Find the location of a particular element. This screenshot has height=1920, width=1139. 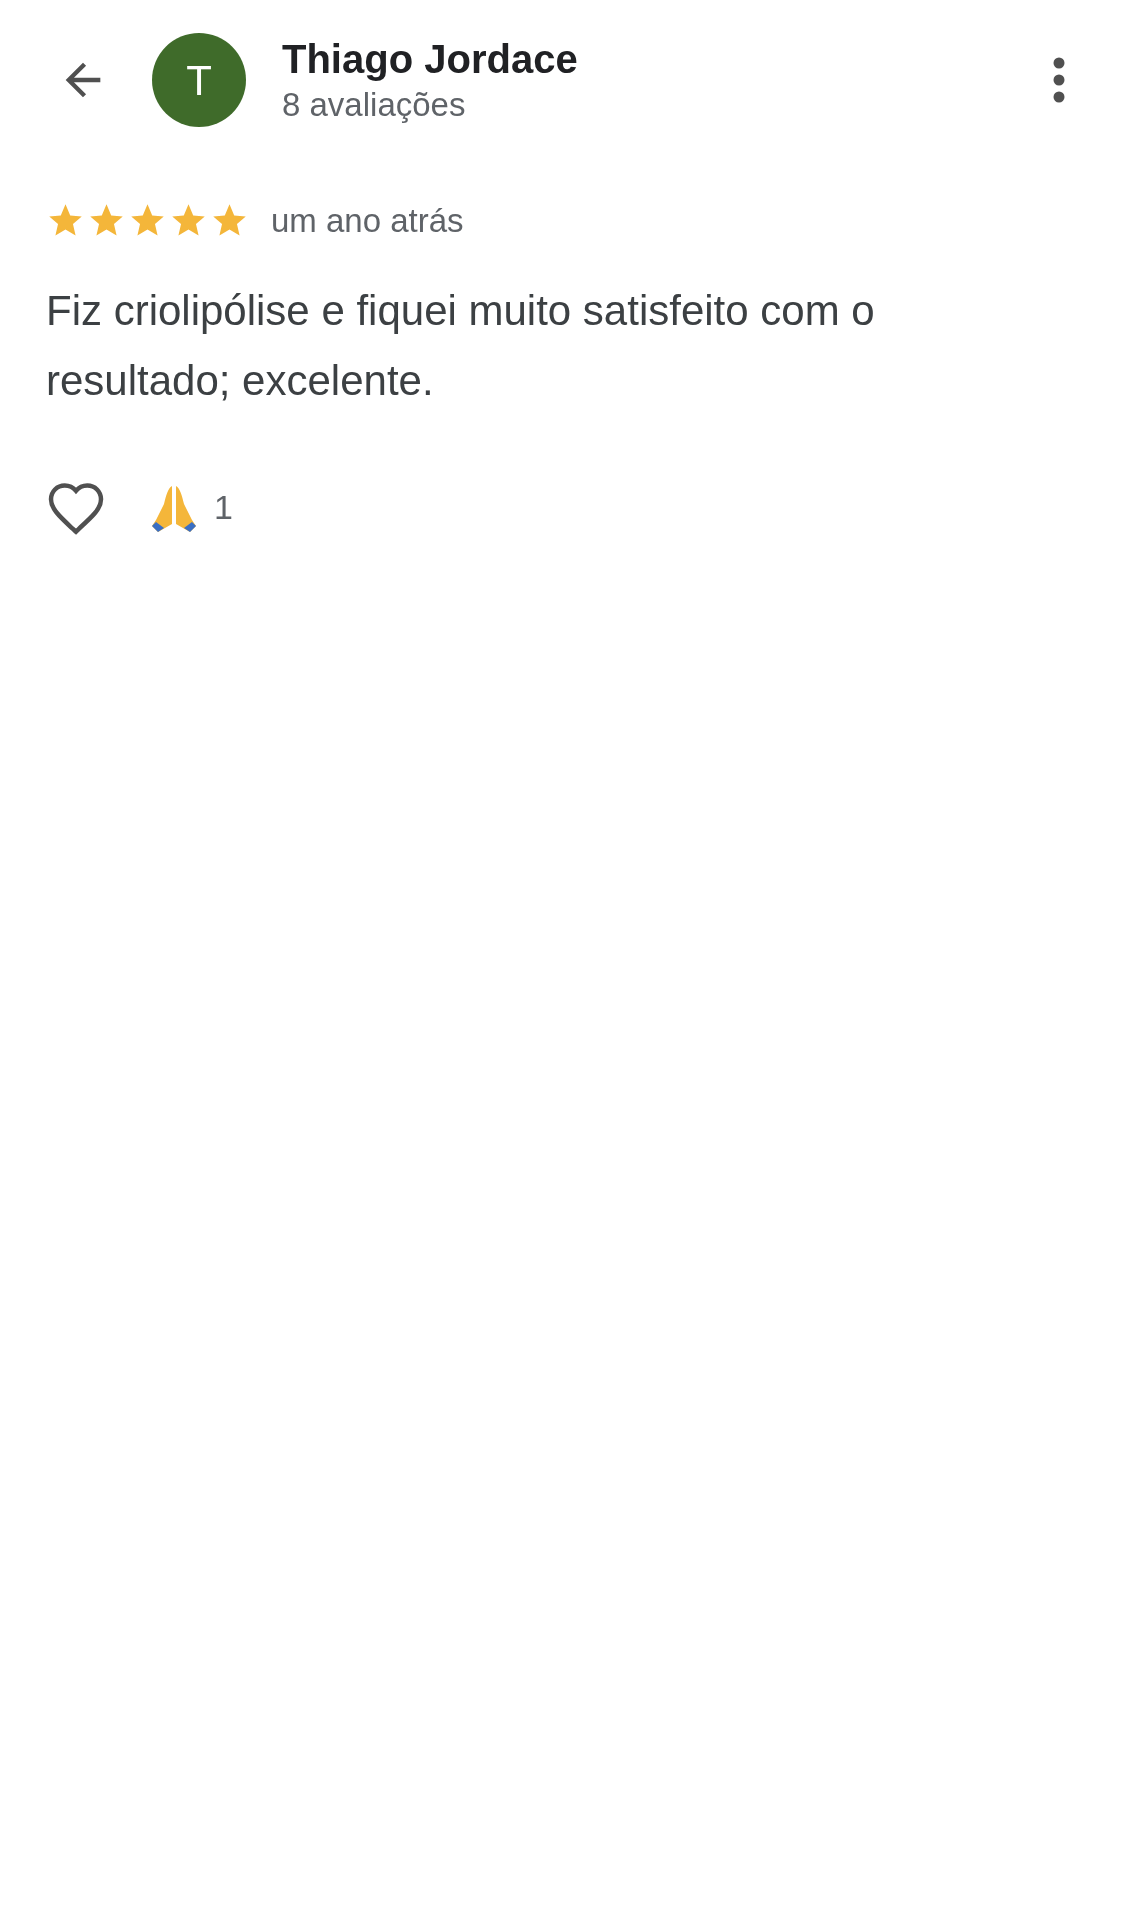

more-icon is located at coordinates (1059, 80).